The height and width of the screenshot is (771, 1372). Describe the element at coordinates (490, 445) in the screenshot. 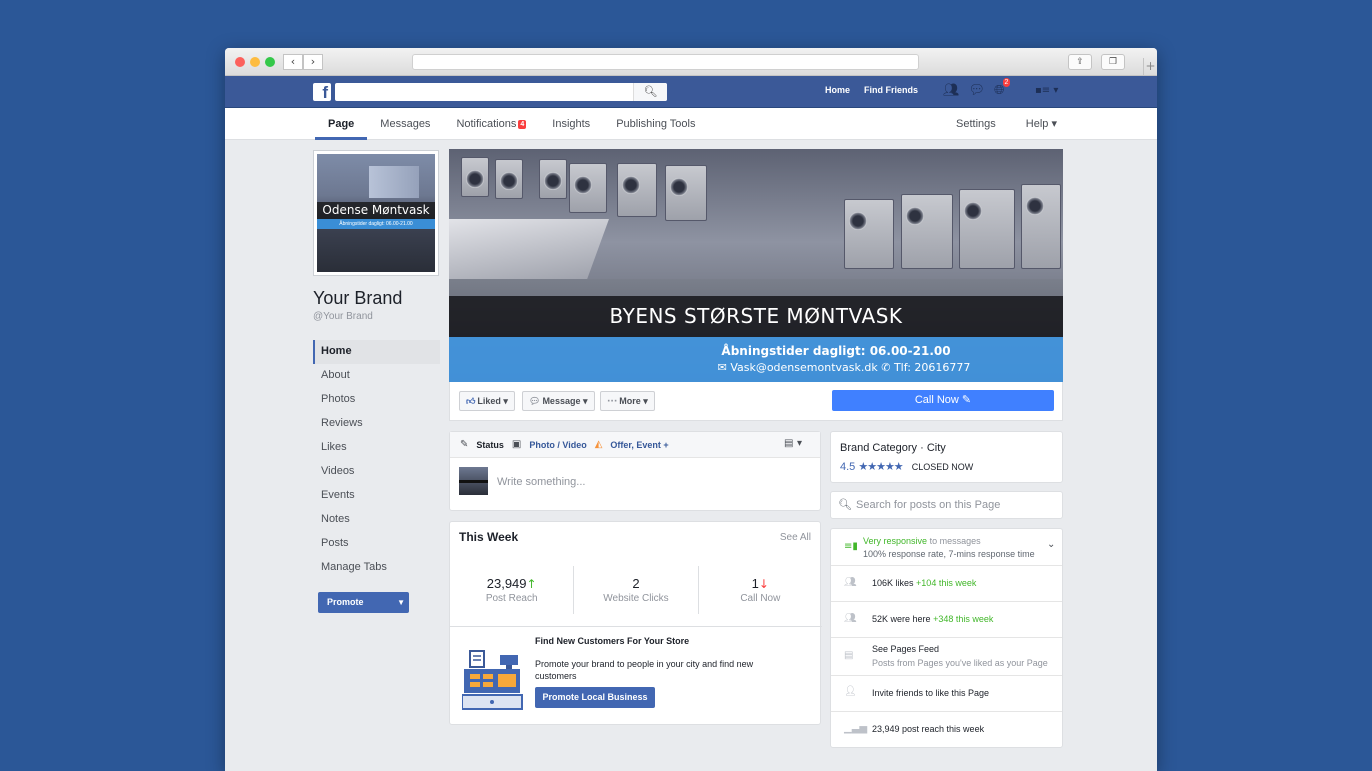

I see `composer-status-tab: Status` at that location.